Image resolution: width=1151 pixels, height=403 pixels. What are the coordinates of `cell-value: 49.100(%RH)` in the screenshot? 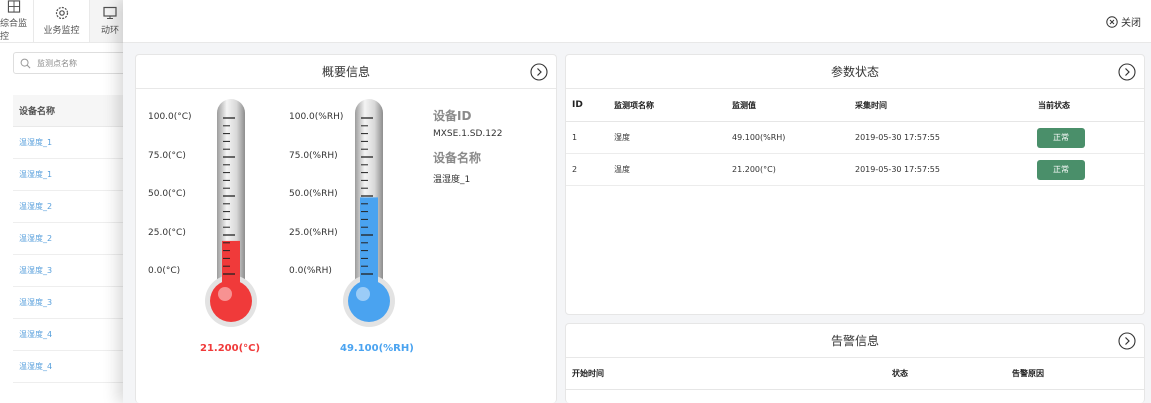 It's located at (759, 137).